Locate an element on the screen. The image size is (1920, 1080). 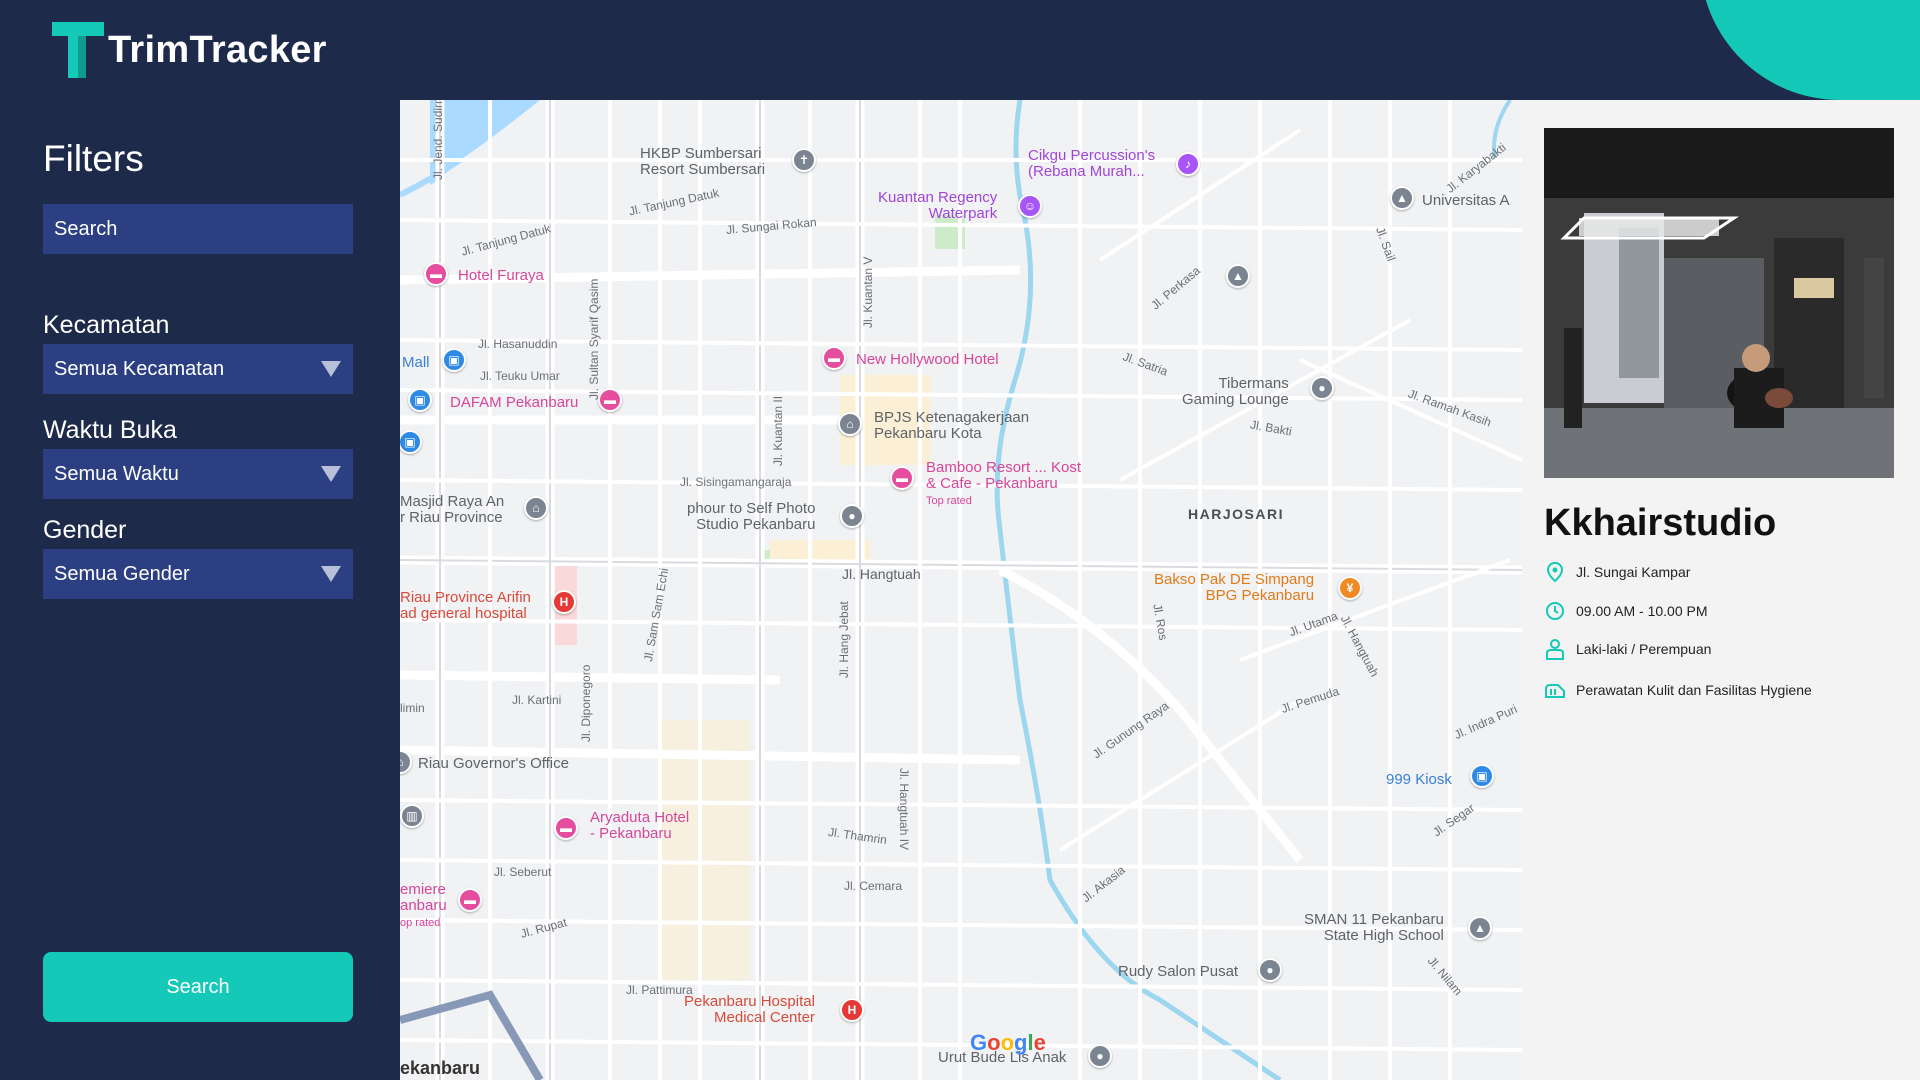
place-label: Tibermans Gaming Lounge is located at coordinates (1235, 392).